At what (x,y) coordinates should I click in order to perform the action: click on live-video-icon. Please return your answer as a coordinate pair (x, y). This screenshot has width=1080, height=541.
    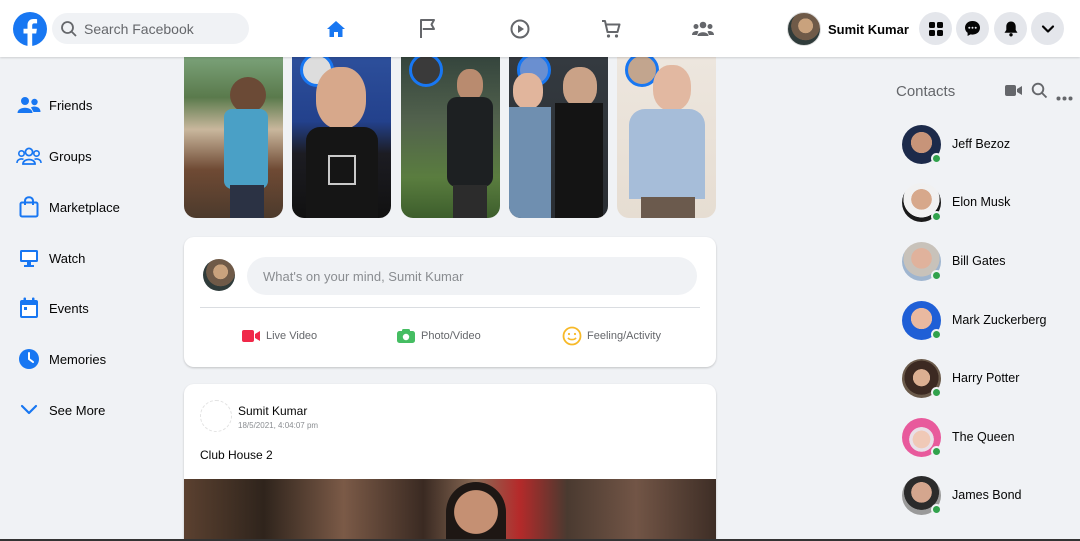
    Looking at the image, I should click on (251, 336).